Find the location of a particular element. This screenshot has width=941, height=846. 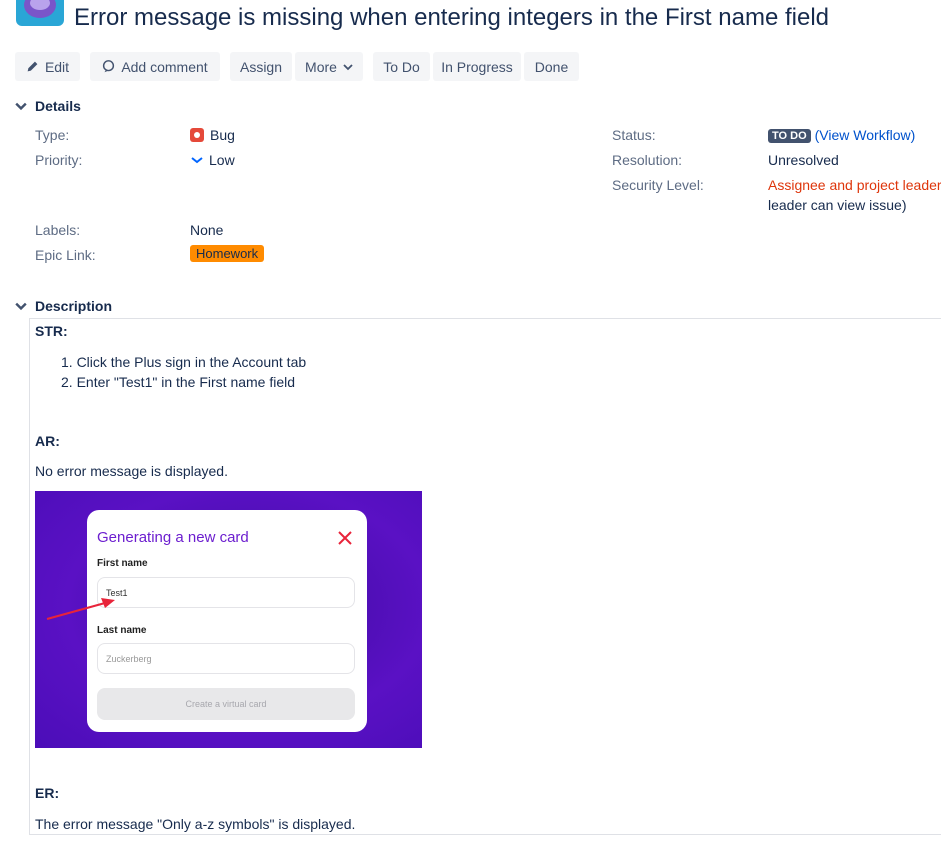

security-level-value: Assignee and project leader is located at coordinates (854, 185).